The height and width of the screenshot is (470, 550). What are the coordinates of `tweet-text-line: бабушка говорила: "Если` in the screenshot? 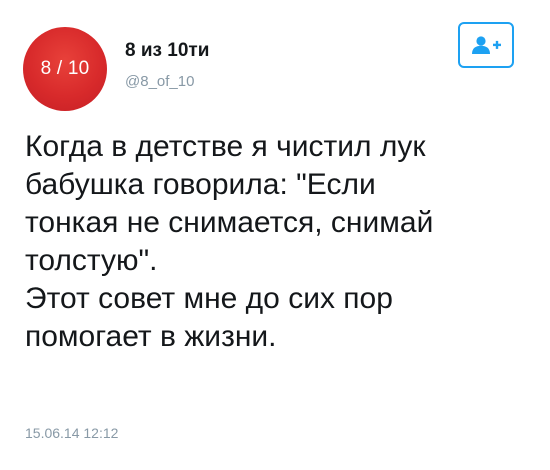 It's located at (200, 184).